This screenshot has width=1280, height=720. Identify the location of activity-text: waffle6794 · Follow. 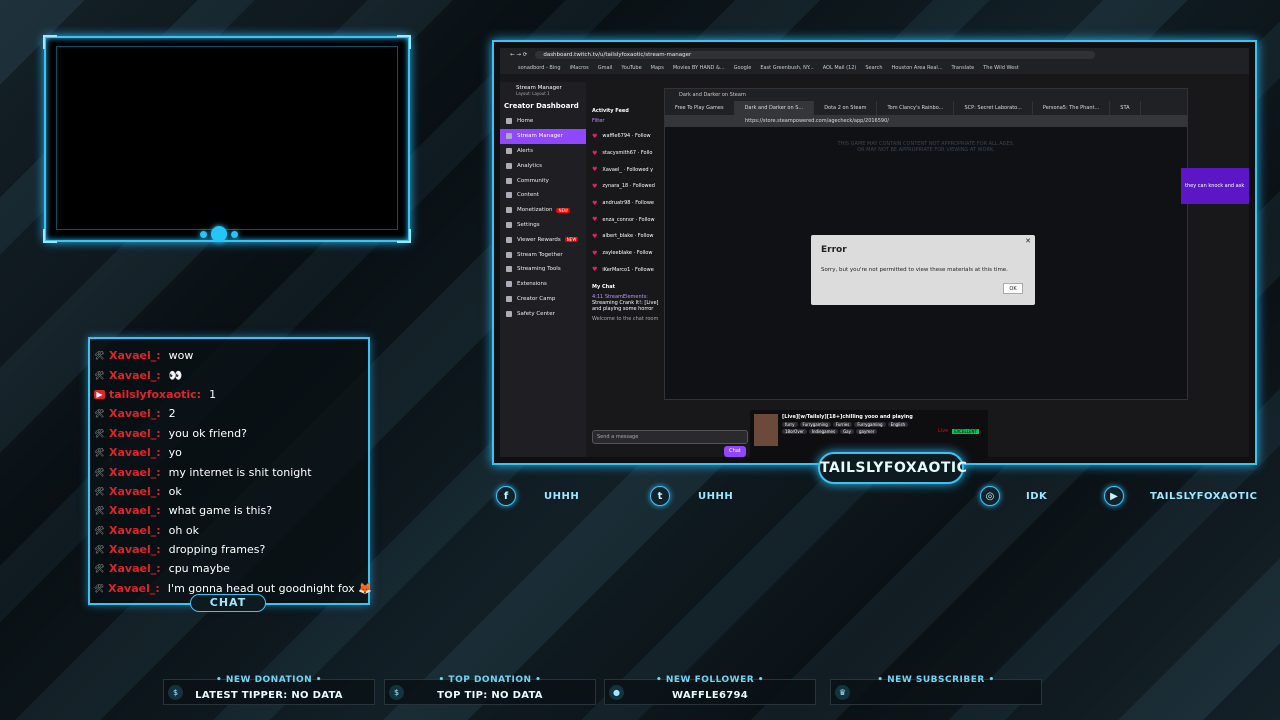
(626, 136).